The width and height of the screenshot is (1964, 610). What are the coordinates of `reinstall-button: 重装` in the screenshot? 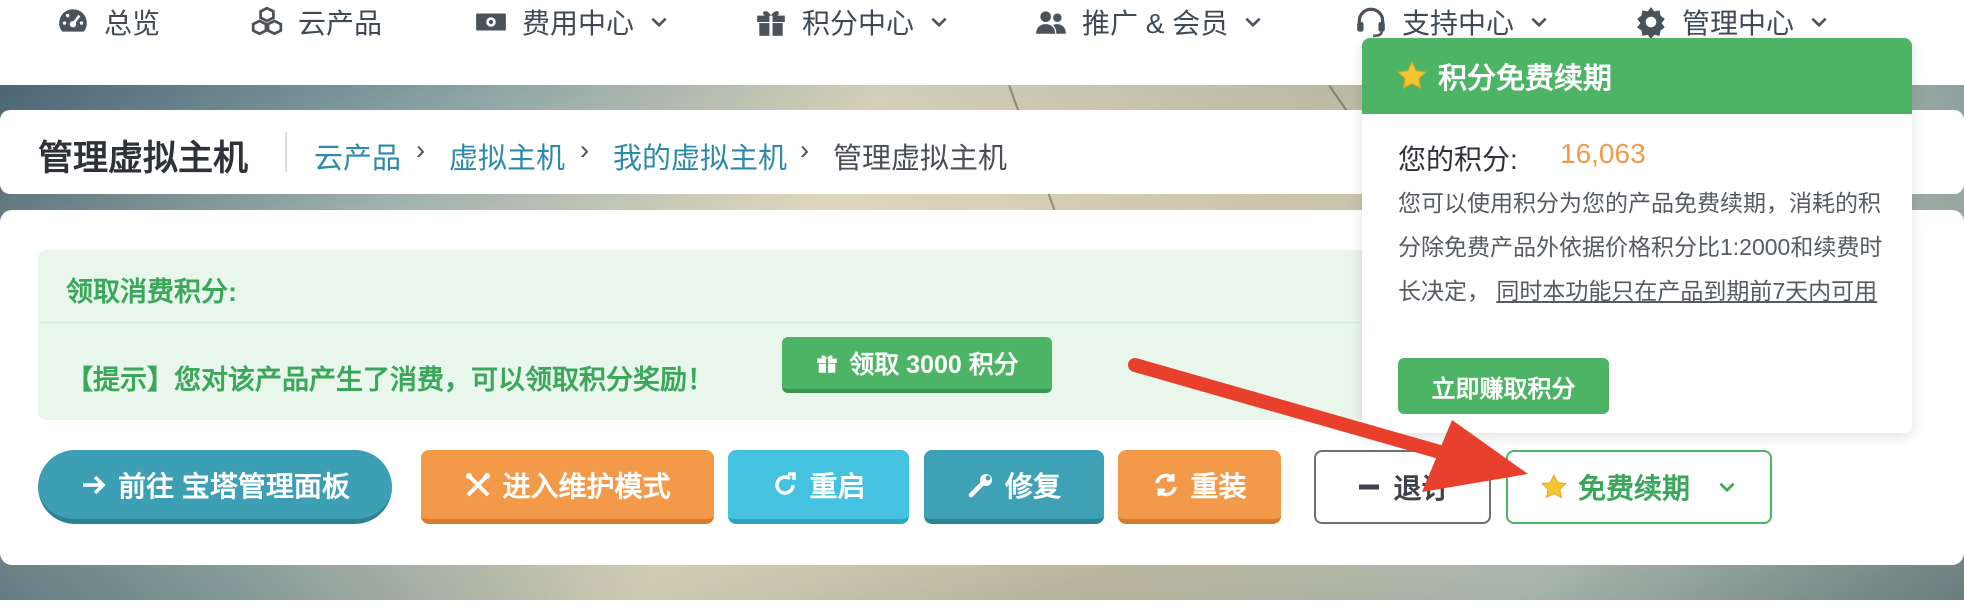 It's located at (1199, 487).